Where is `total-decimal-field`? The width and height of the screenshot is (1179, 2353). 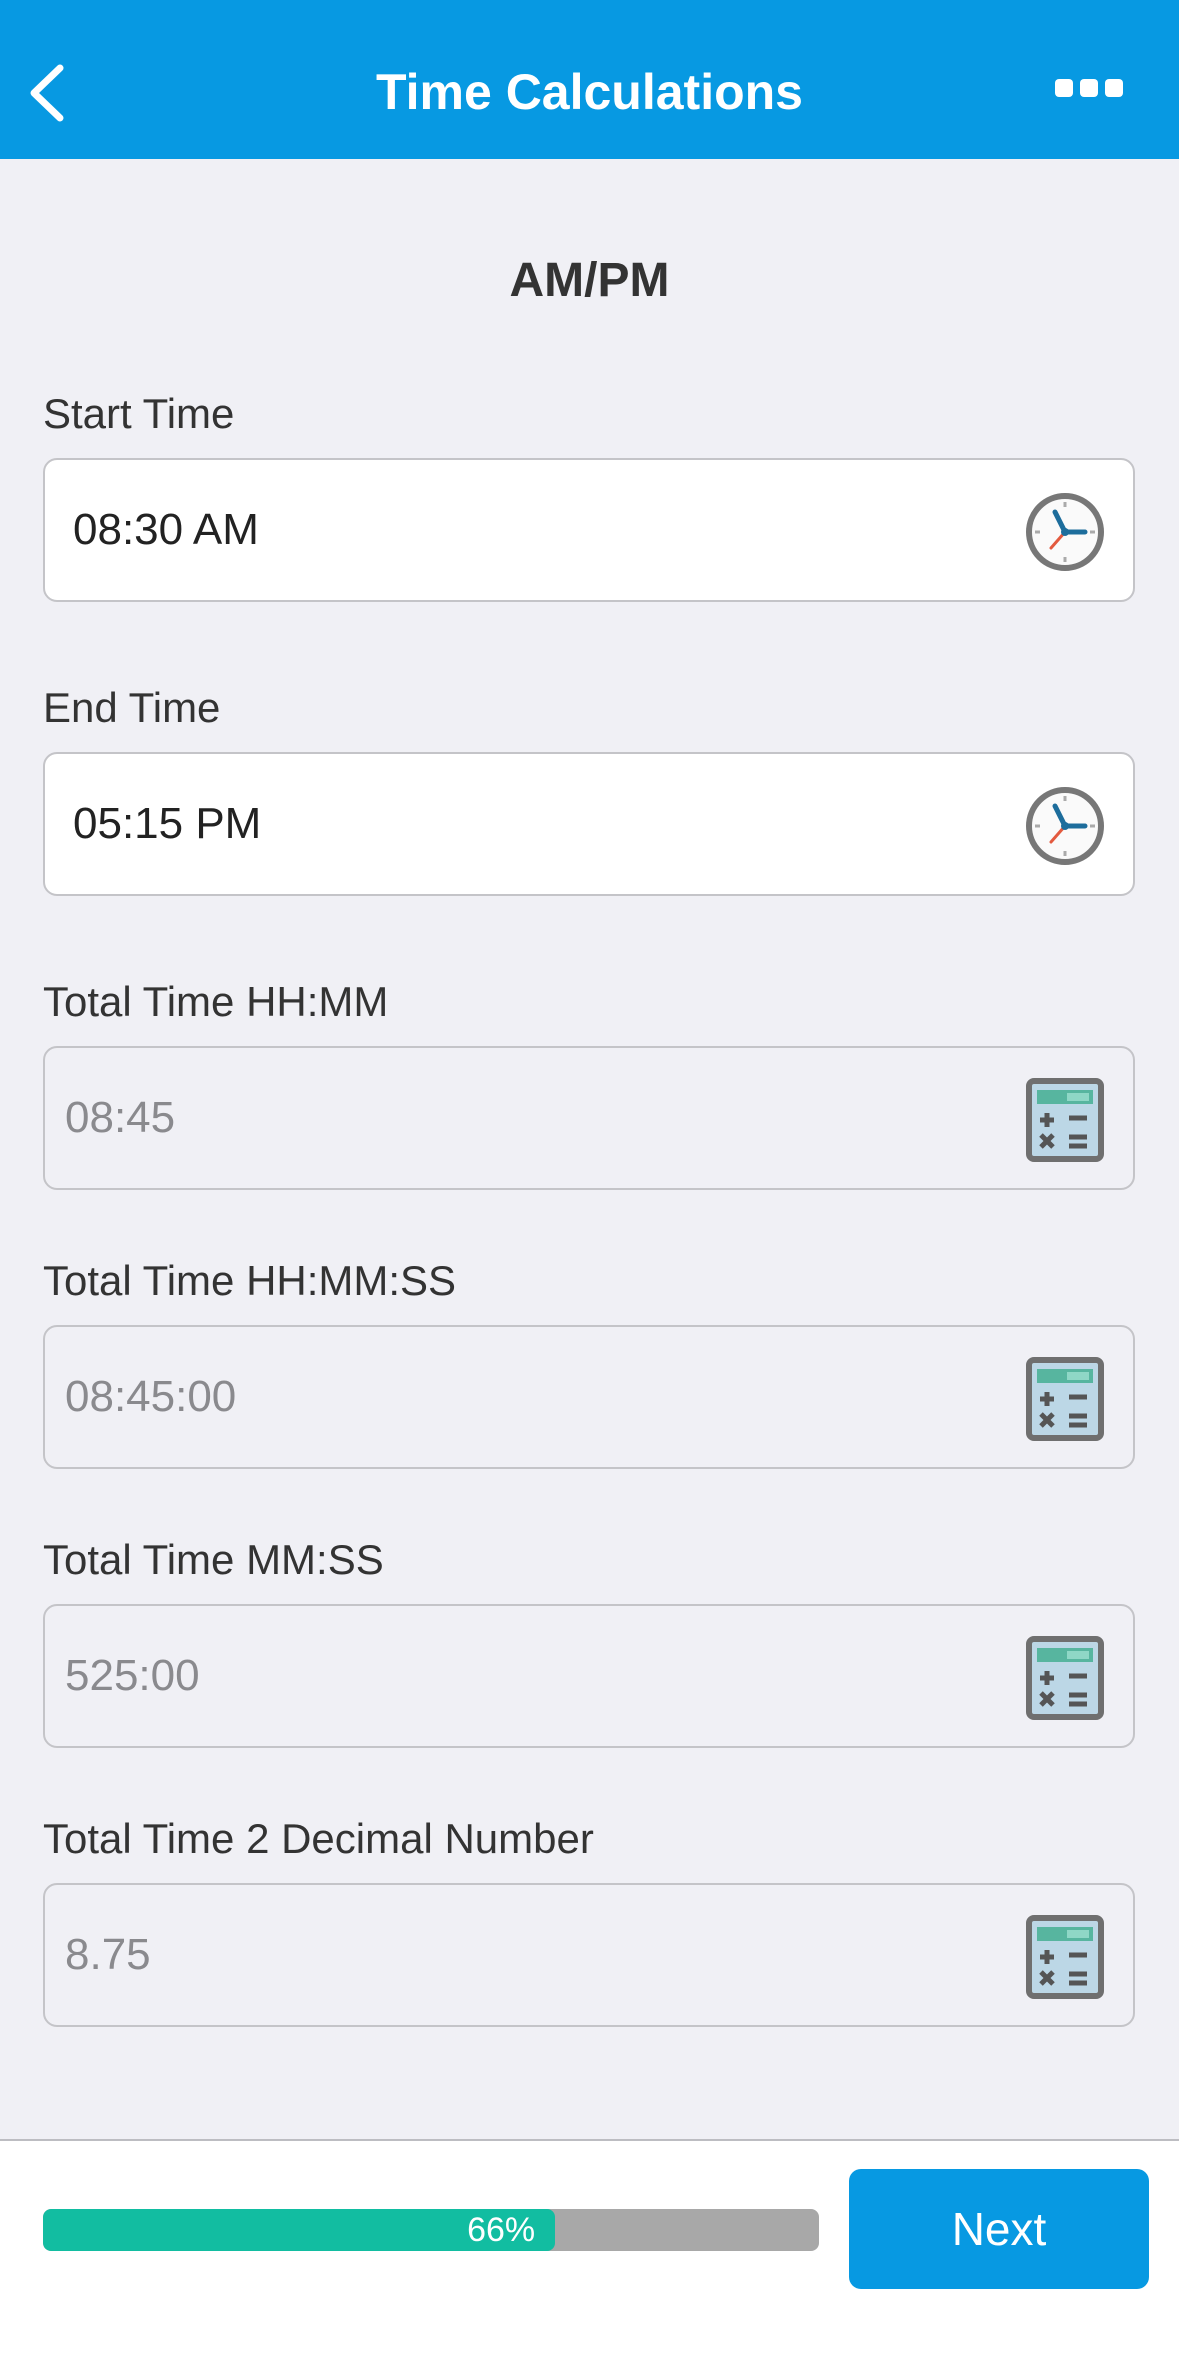
total-decimal-field is located at coordinates (589, 1955).